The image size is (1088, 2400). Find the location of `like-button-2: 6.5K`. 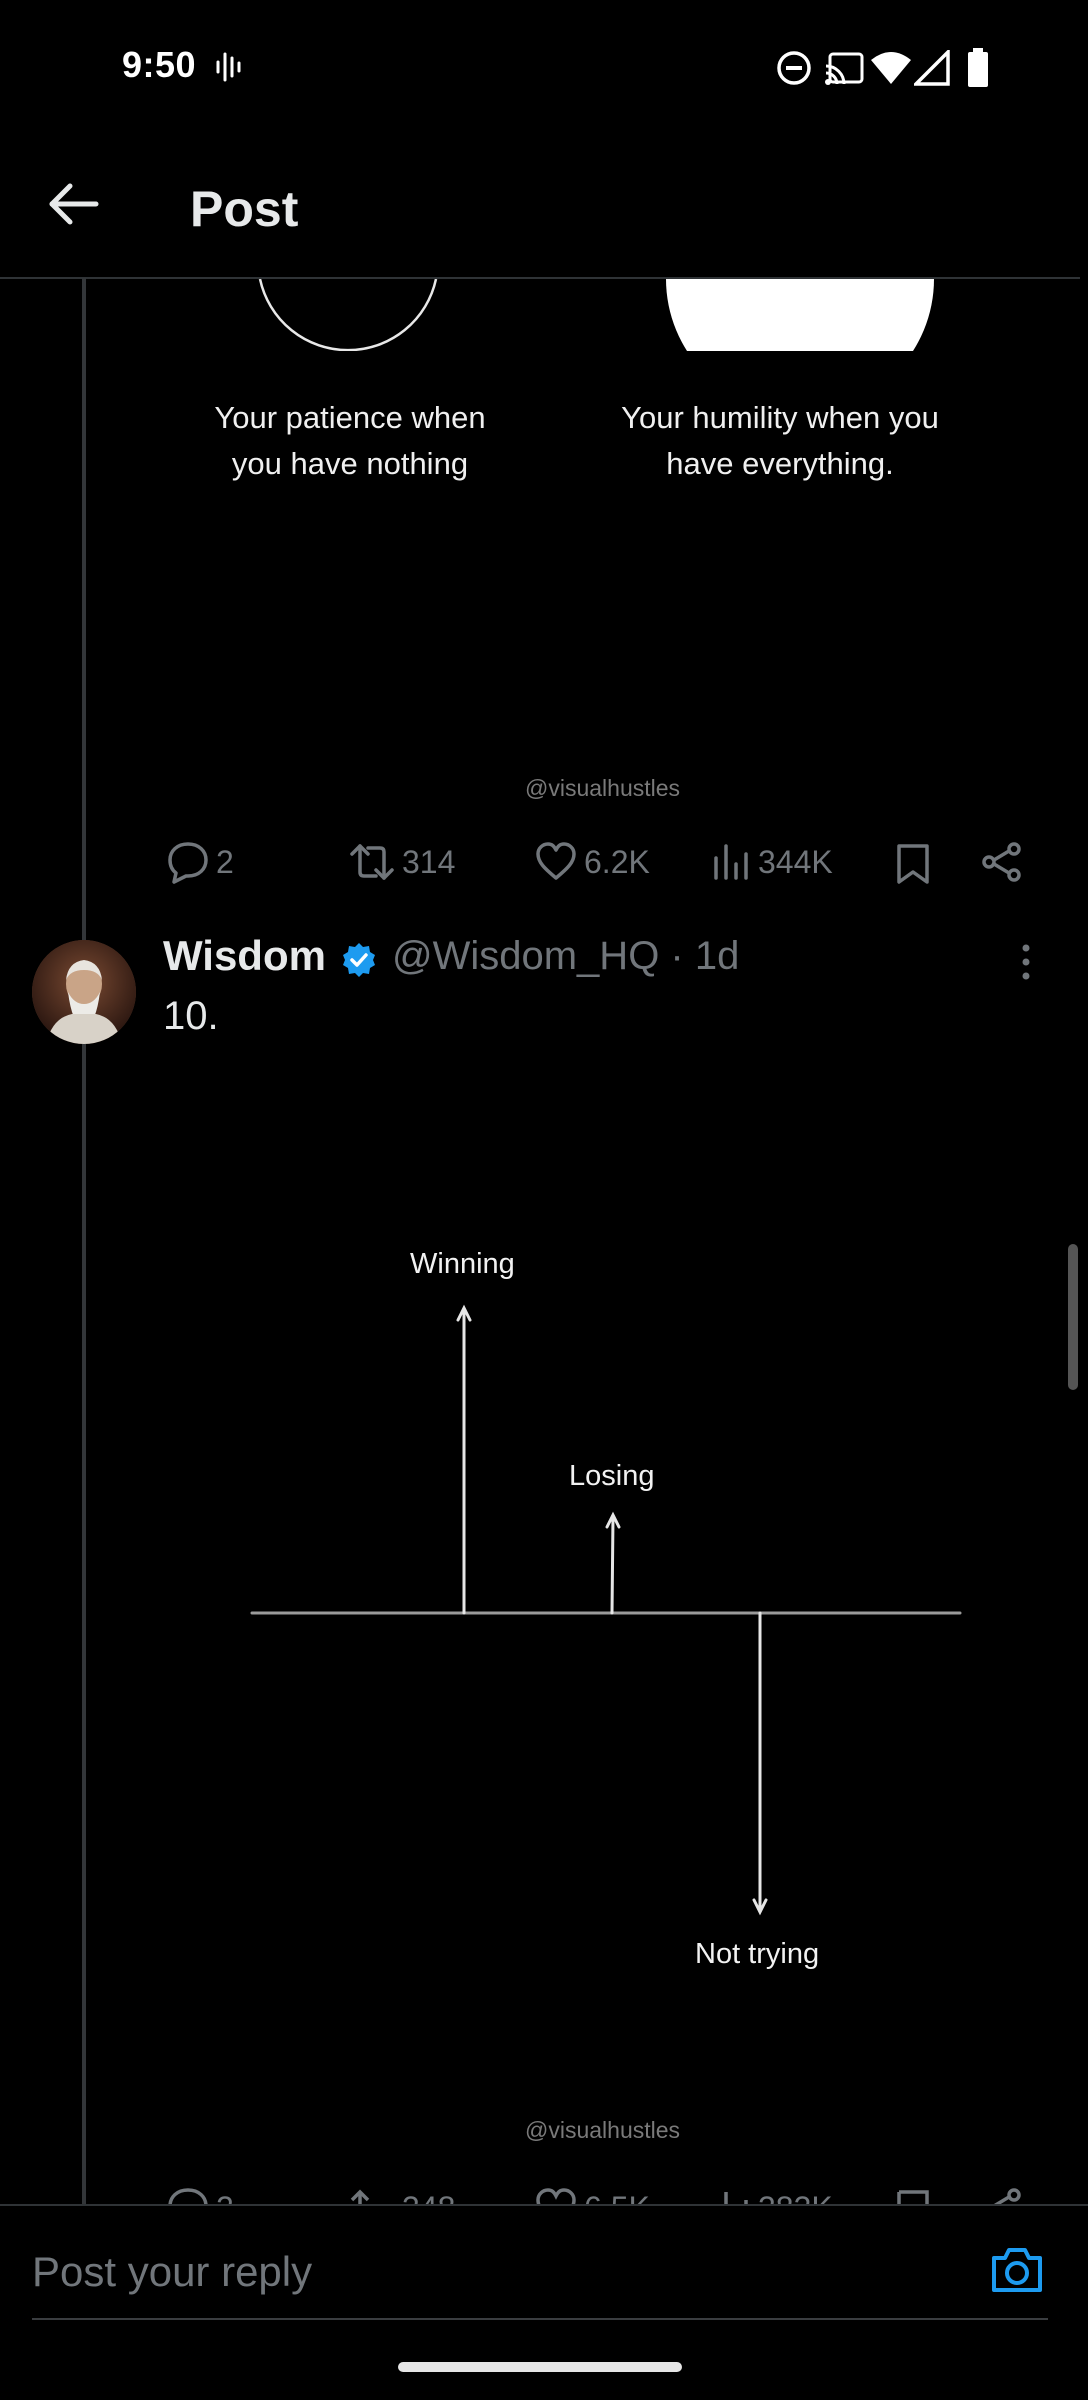

like-button-2: 6.5K is located at coordinates (592, 2195).